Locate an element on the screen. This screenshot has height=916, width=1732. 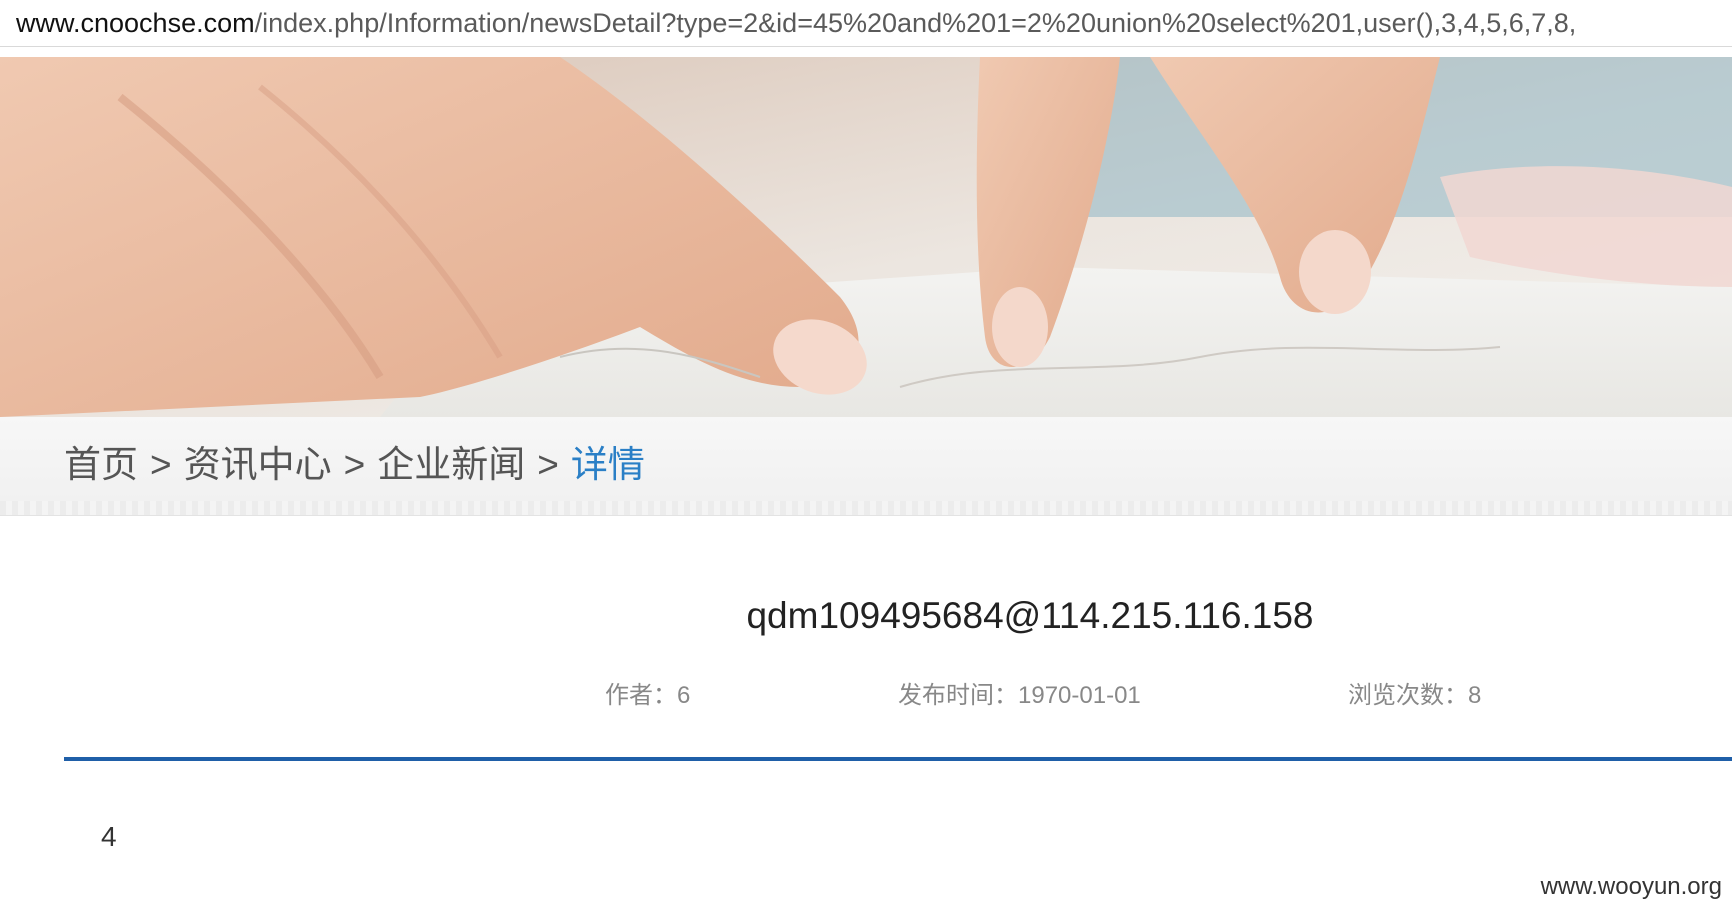
breadcrumb: 首页 > 资讯中心 > 企业新闻 > 详情 is located at coordinates (354, 465).